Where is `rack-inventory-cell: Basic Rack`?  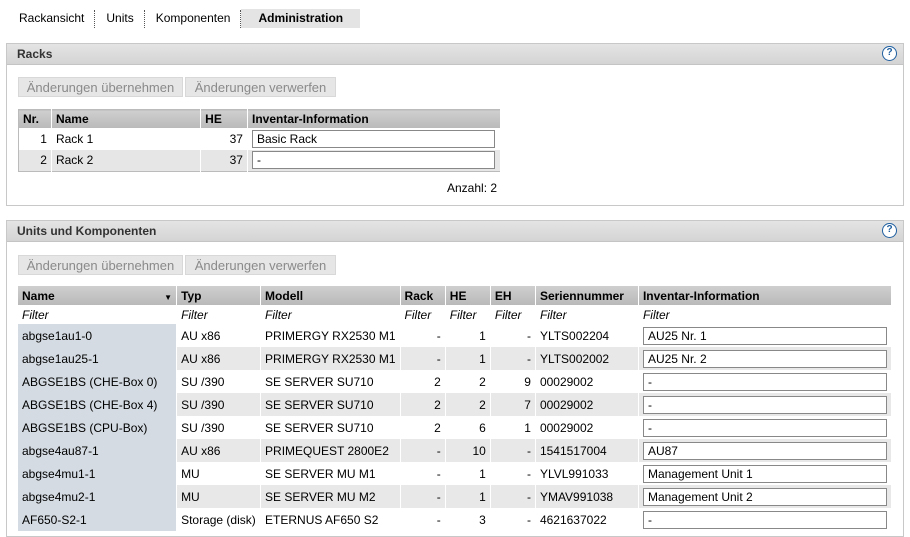
rack-inventory-cell: Basic Rack is located at coordinates (374, 138).